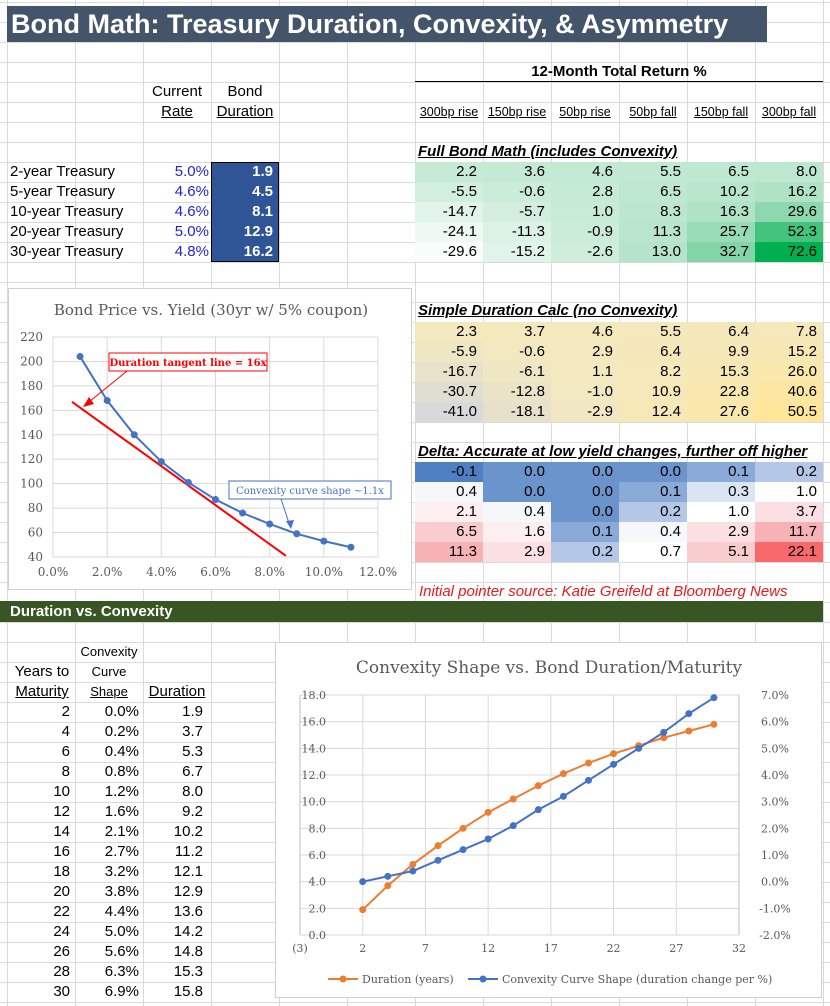 The height and width of the screenshot is (1006, 830). I want to click on years-cell: 18, so click(61, 871).